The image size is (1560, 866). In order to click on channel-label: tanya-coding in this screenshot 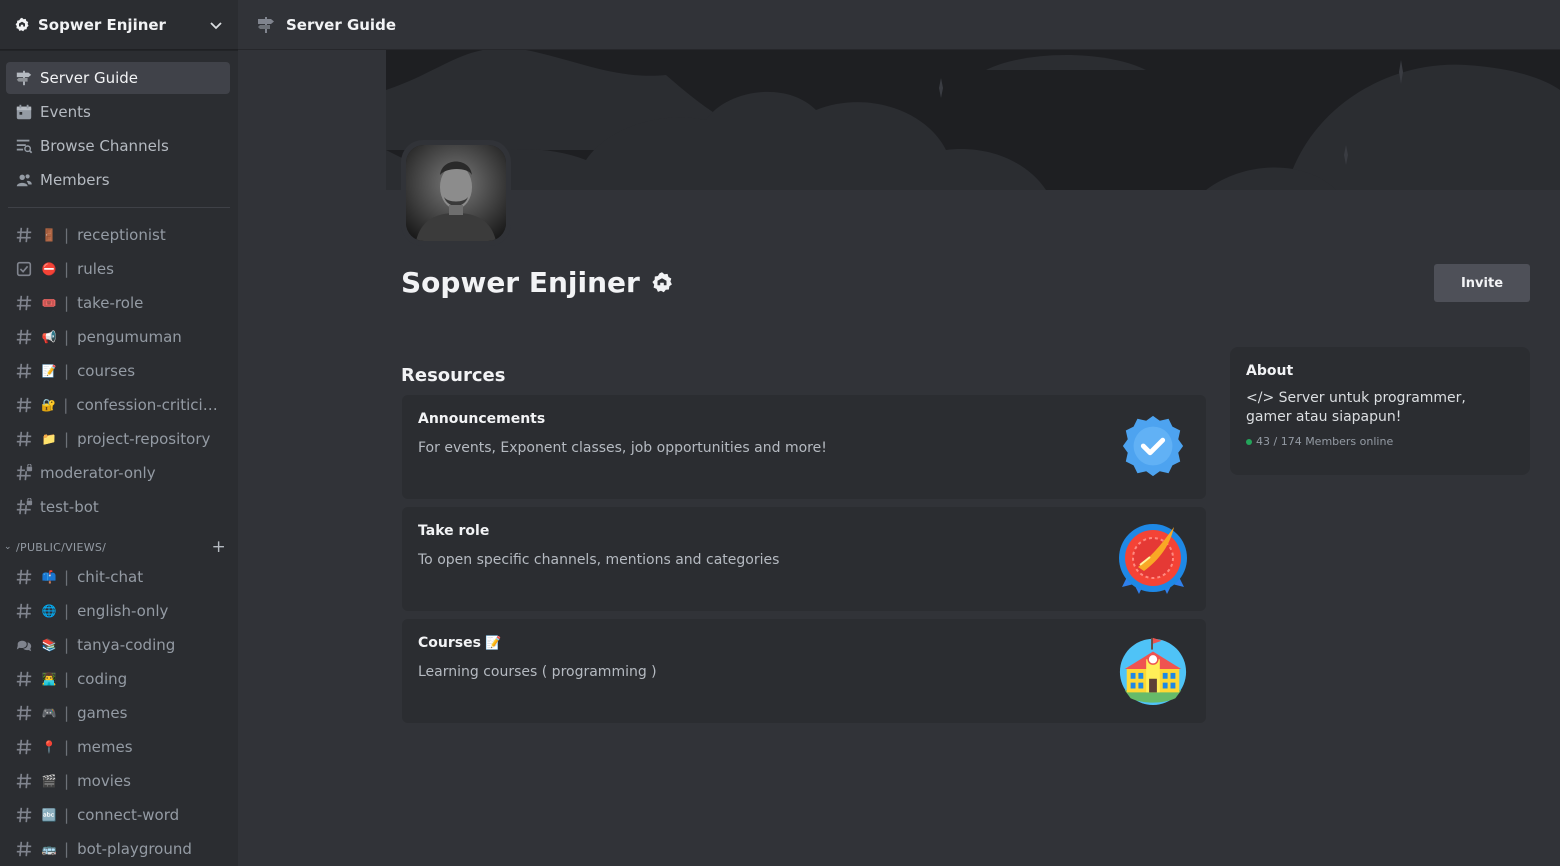, I will do `click(126, 645)`.